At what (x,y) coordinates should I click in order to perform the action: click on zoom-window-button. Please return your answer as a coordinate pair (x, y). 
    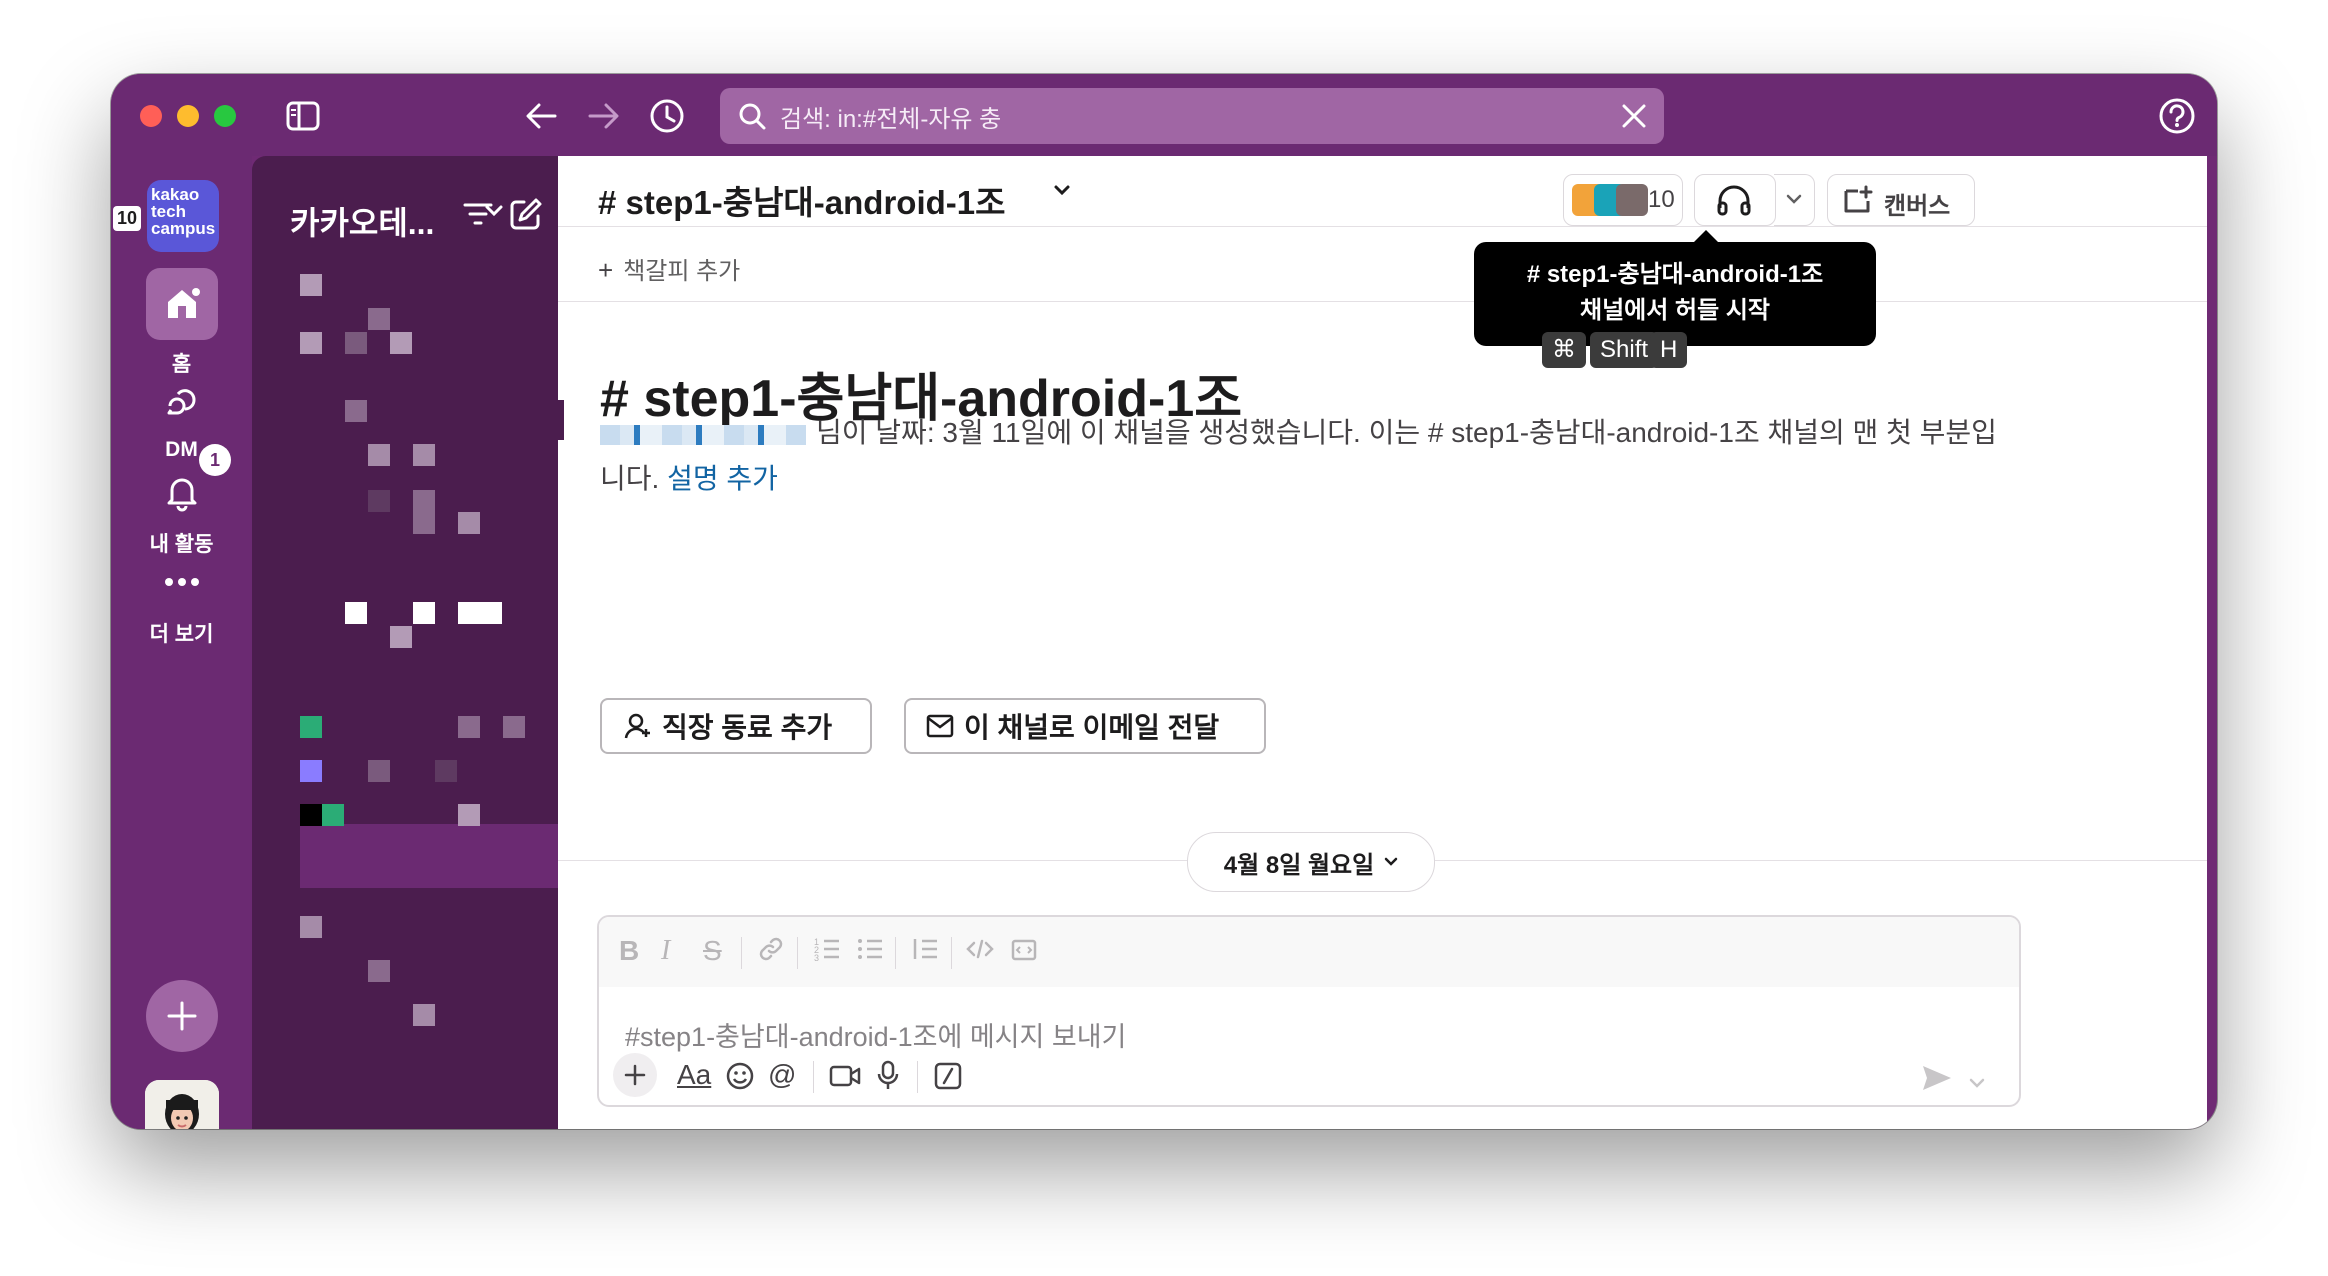
    Looking at the image, I should click on (225, 116).